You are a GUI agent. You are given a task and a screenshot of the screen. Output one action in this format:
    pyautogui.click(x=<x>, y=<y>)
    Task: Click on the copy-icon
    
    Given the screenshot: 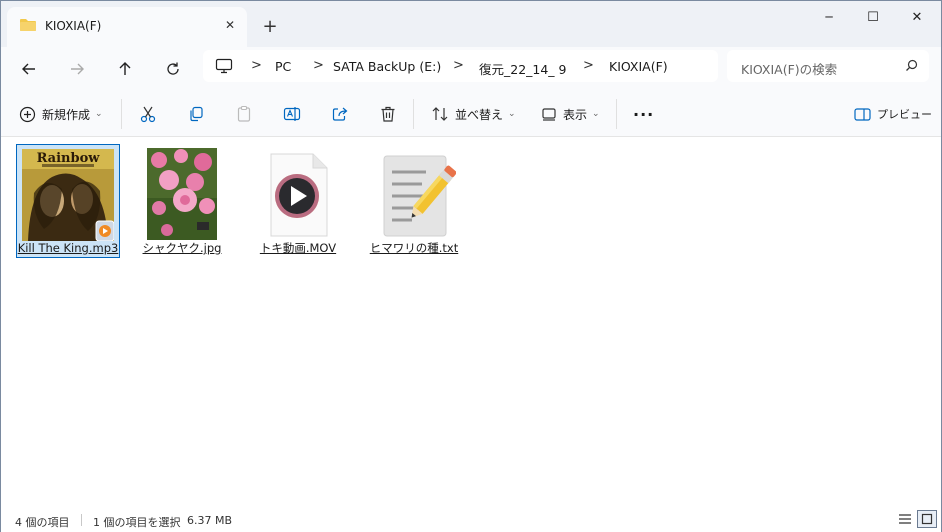 What is the action you would take?
    pyautogui.click(x=196, y=114)
    